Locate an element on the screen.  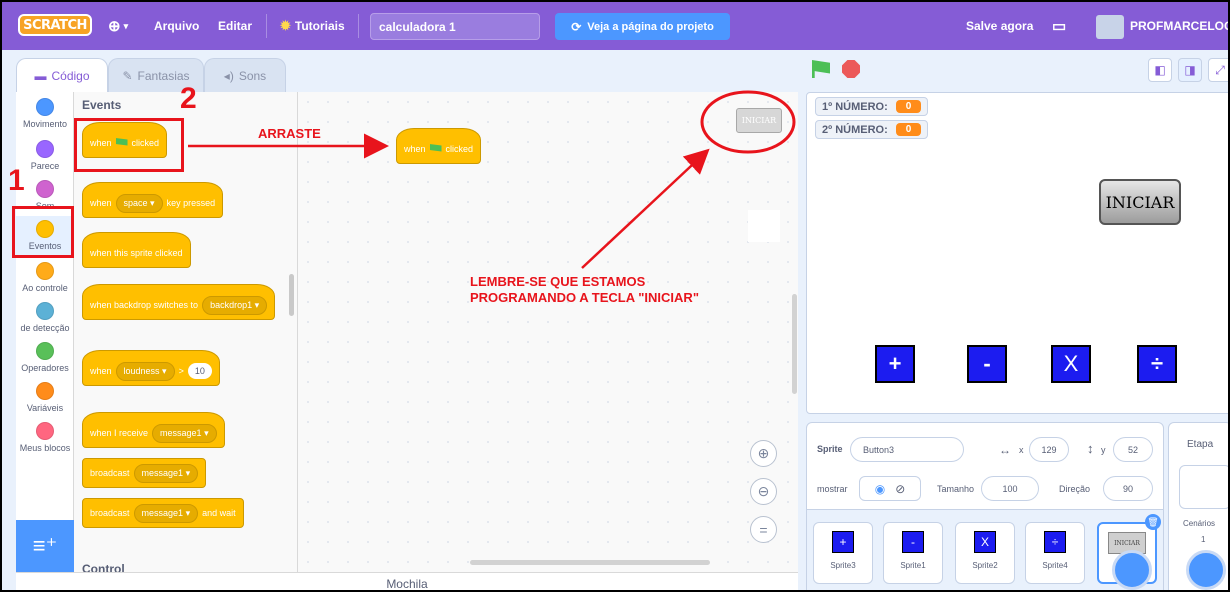
palette-next-section-title: Control is located at coordinates (103, 567).